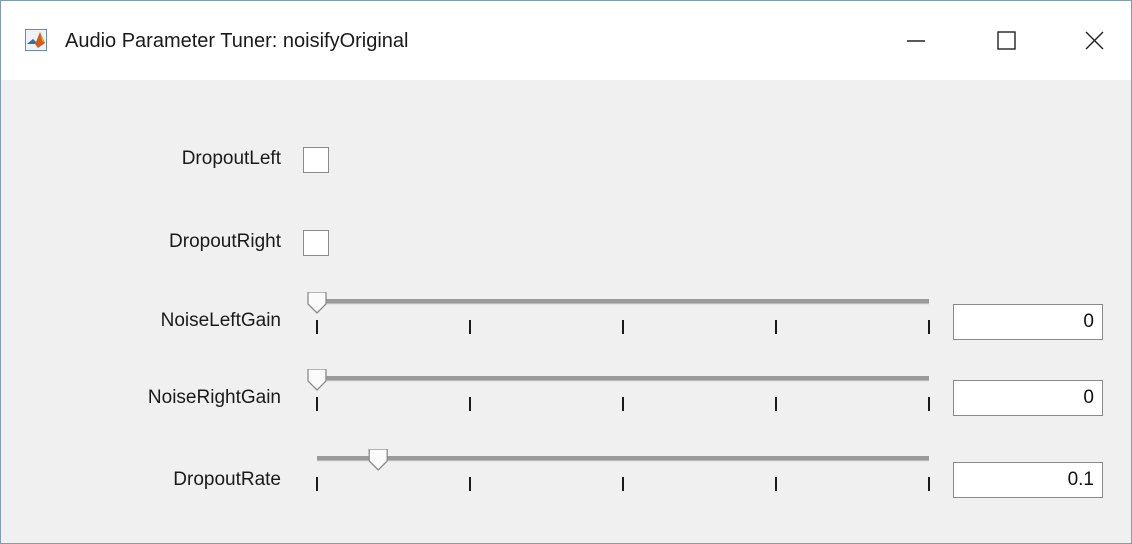  What do you see at coordinates (227, 479) in the screenshot?
I see `dropout-rate-label: DropoutRate` at bounding box center [227, 479].